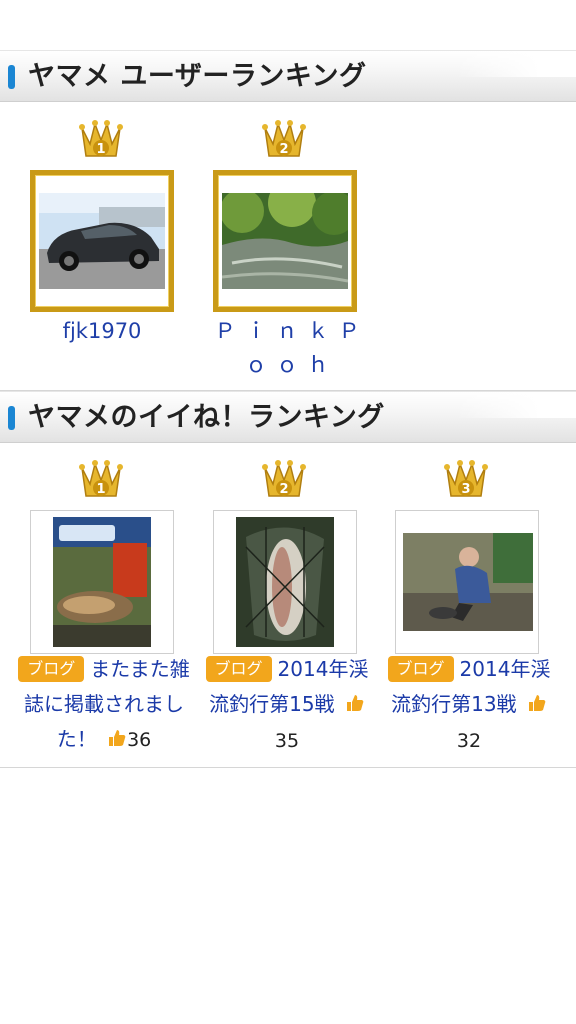  Describe the element at coordinates (102, 331) in the screenshot. I see `user-1-name-link: fjk1970` at that location.